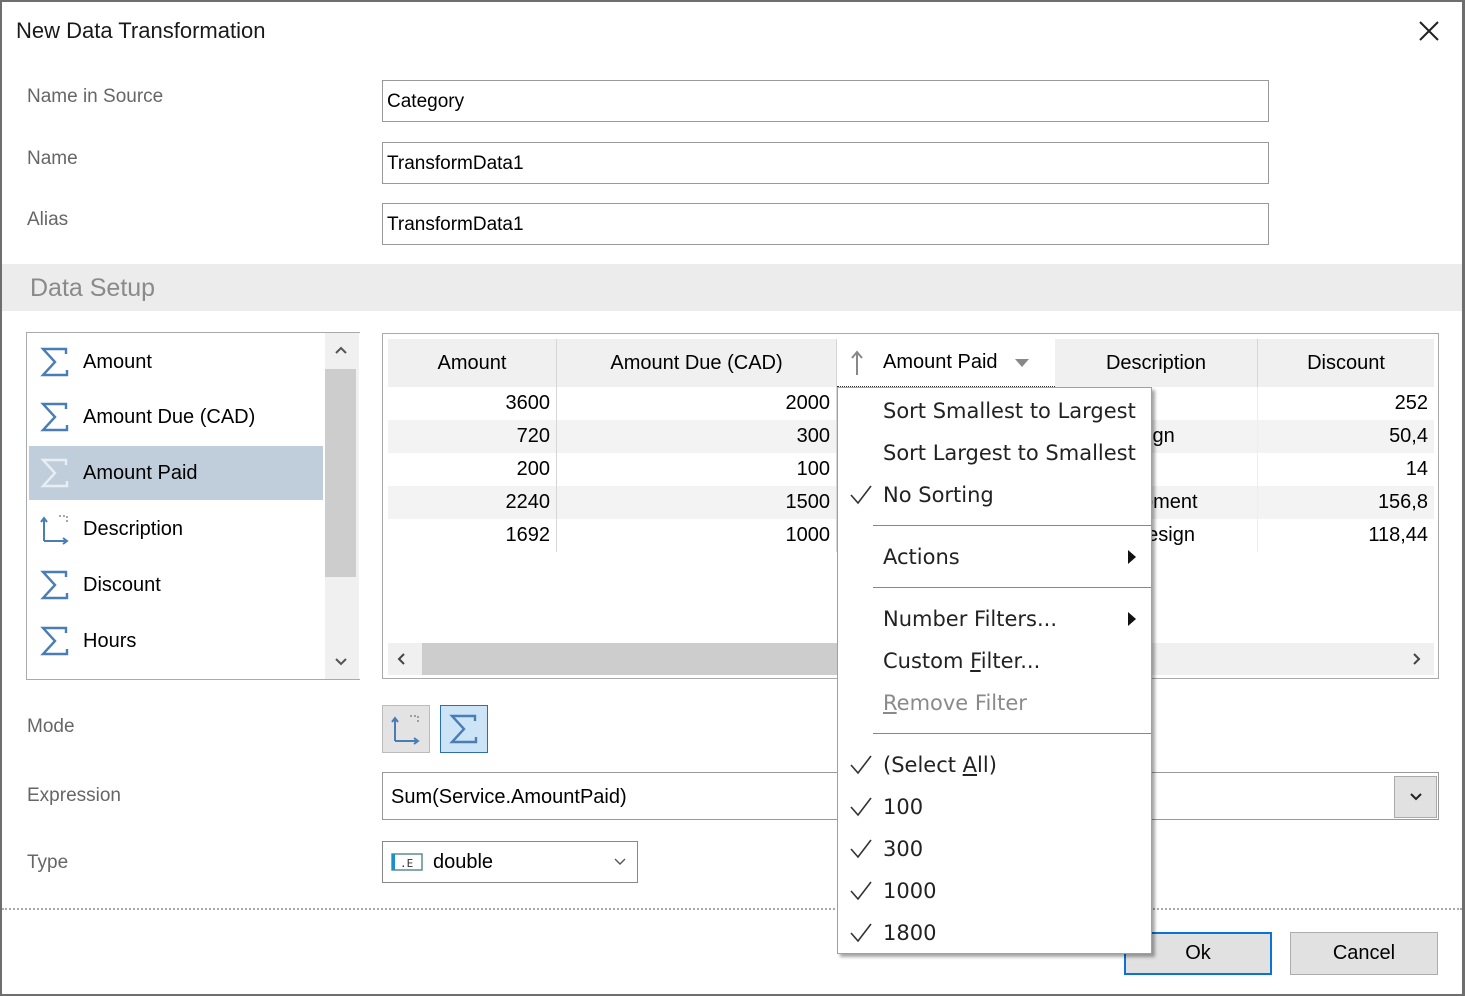 This screenshot has width=1465, height=996. I want to click on column-header-label: Amount Paid, so click(940, 362).